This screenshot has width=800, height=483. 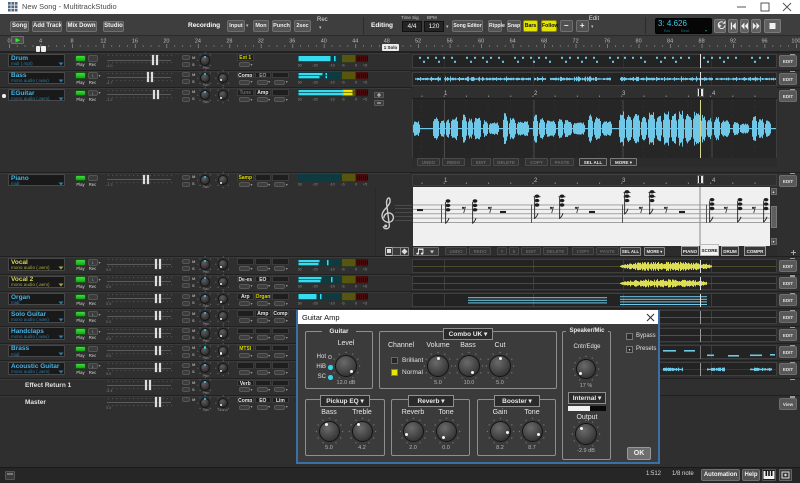 I want to click on svg-text: 92, so click(x=733, y=42).